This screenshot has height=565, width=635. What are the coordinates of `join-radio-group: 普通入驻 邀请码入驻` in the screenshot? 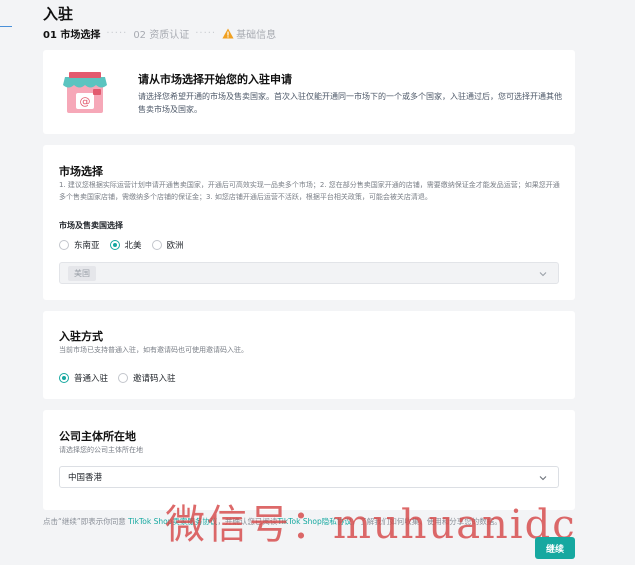 It's located at (117, 378).